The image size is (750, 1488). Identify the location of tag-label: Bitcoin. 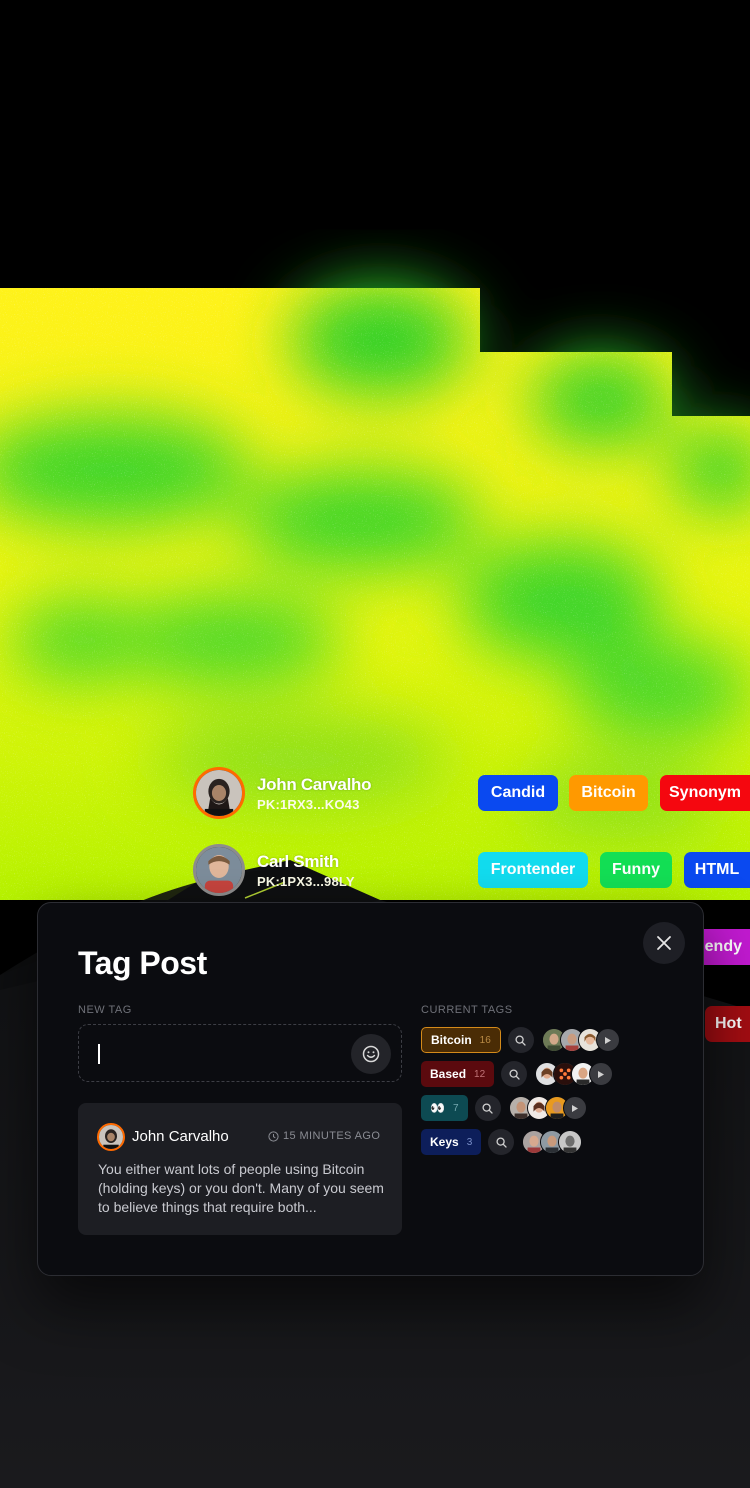
(451, 1040).